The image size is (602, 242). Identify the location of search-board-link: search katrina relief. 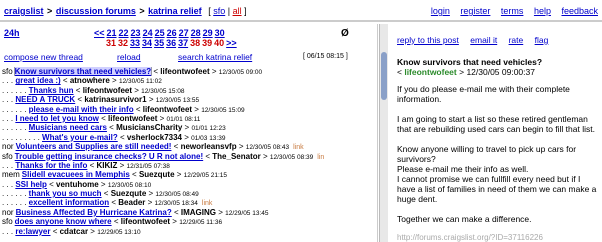
(215, 57).